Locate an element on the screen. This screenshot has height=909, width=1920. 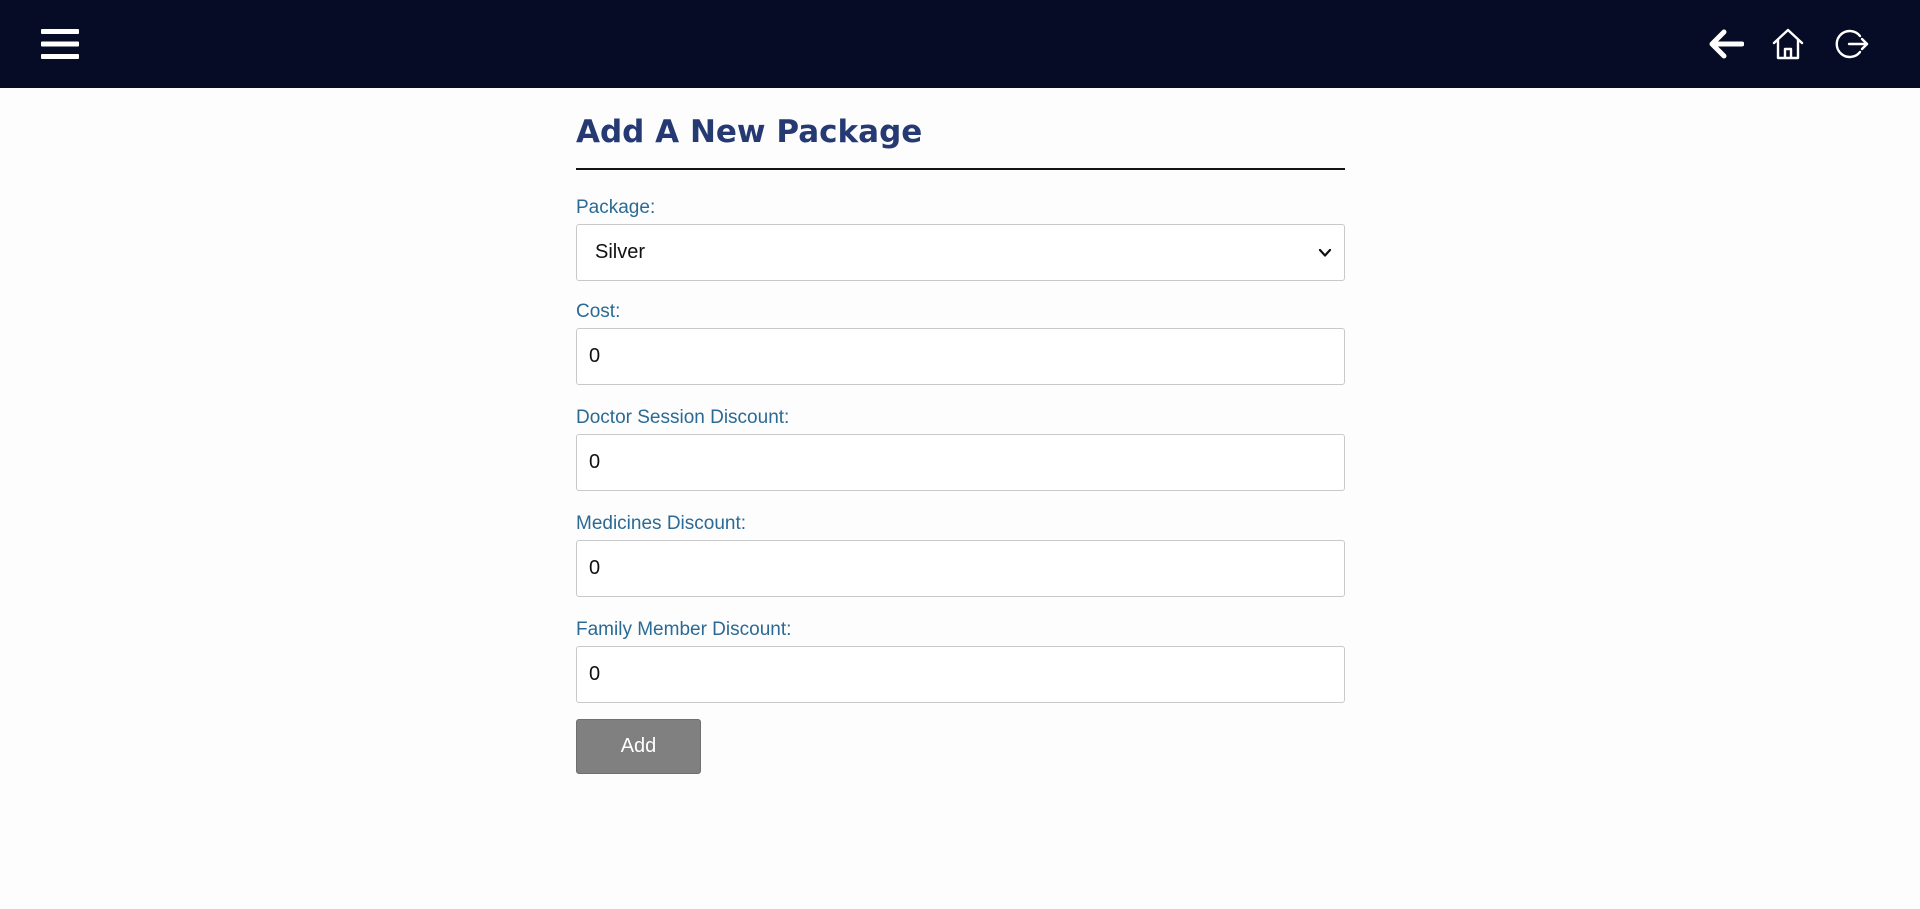
doctor-session-discount-field-group: Doctor Session Discount: is located at coordinates (960, 448).